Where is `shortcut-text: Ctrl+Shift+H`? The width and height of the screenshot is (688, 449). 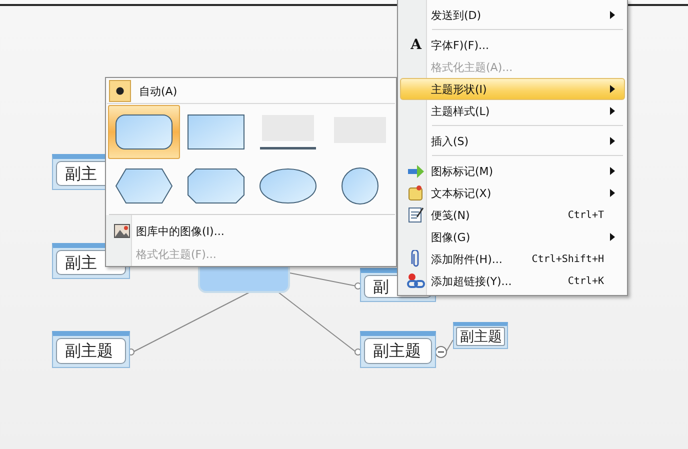
shortcut-text: Ctrl+Shift+H is located at coordinates (568, 259).